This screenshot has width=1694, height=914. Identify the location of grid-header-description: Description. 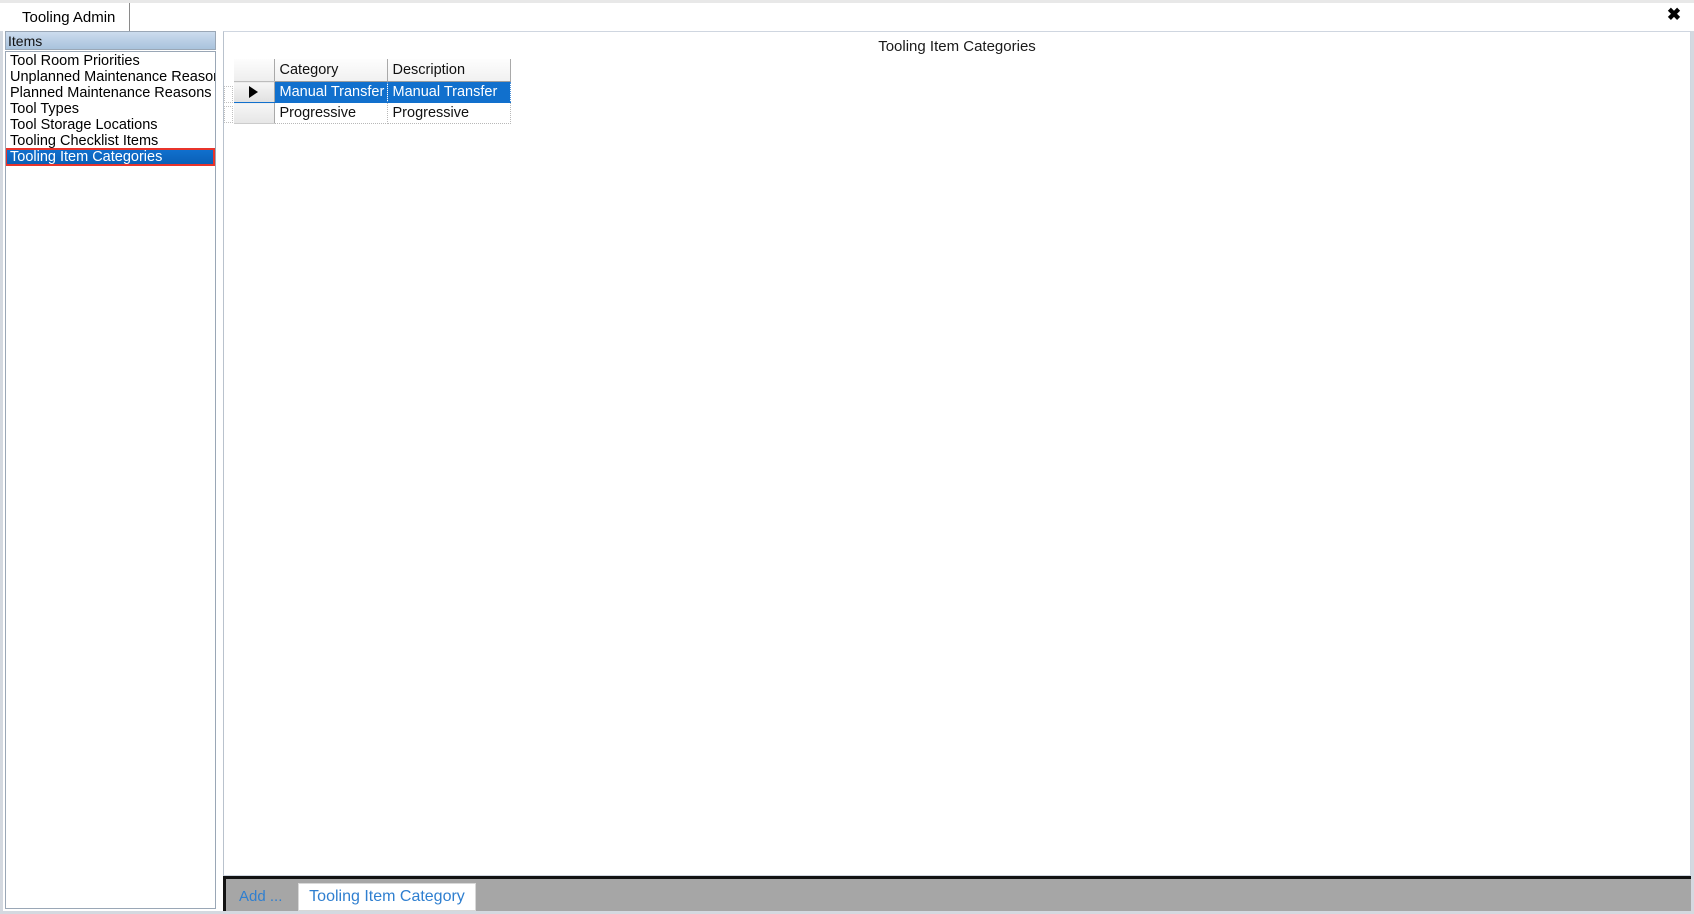
(449, 70).